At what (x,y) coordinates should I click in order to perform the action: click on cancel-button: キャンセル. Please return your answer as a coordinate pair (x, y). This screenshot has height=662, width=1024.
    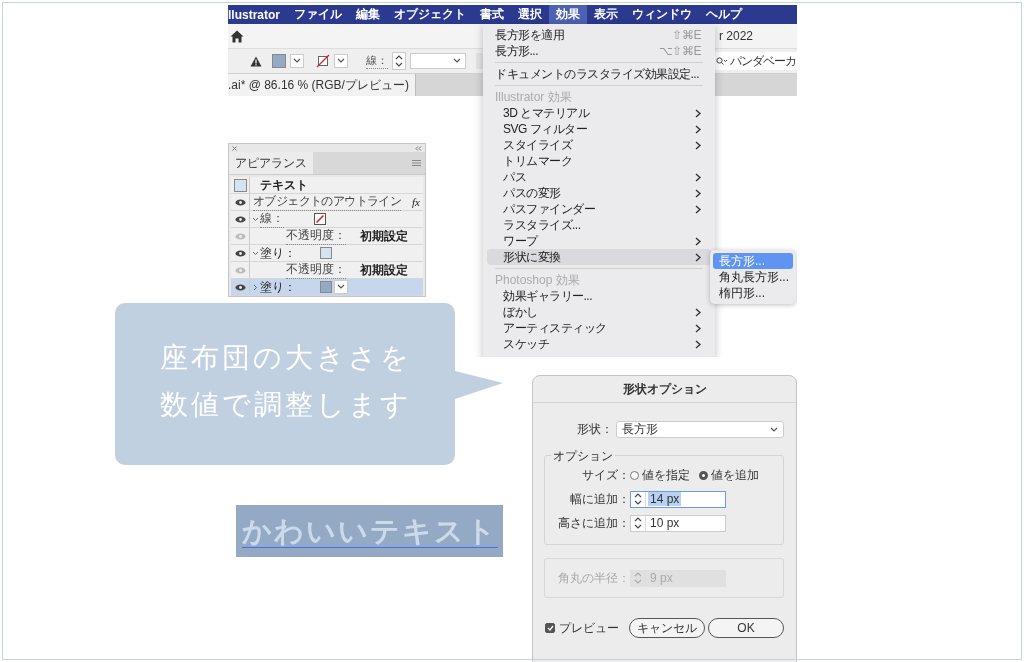
    Looking at the image, I should click on (667, 628).